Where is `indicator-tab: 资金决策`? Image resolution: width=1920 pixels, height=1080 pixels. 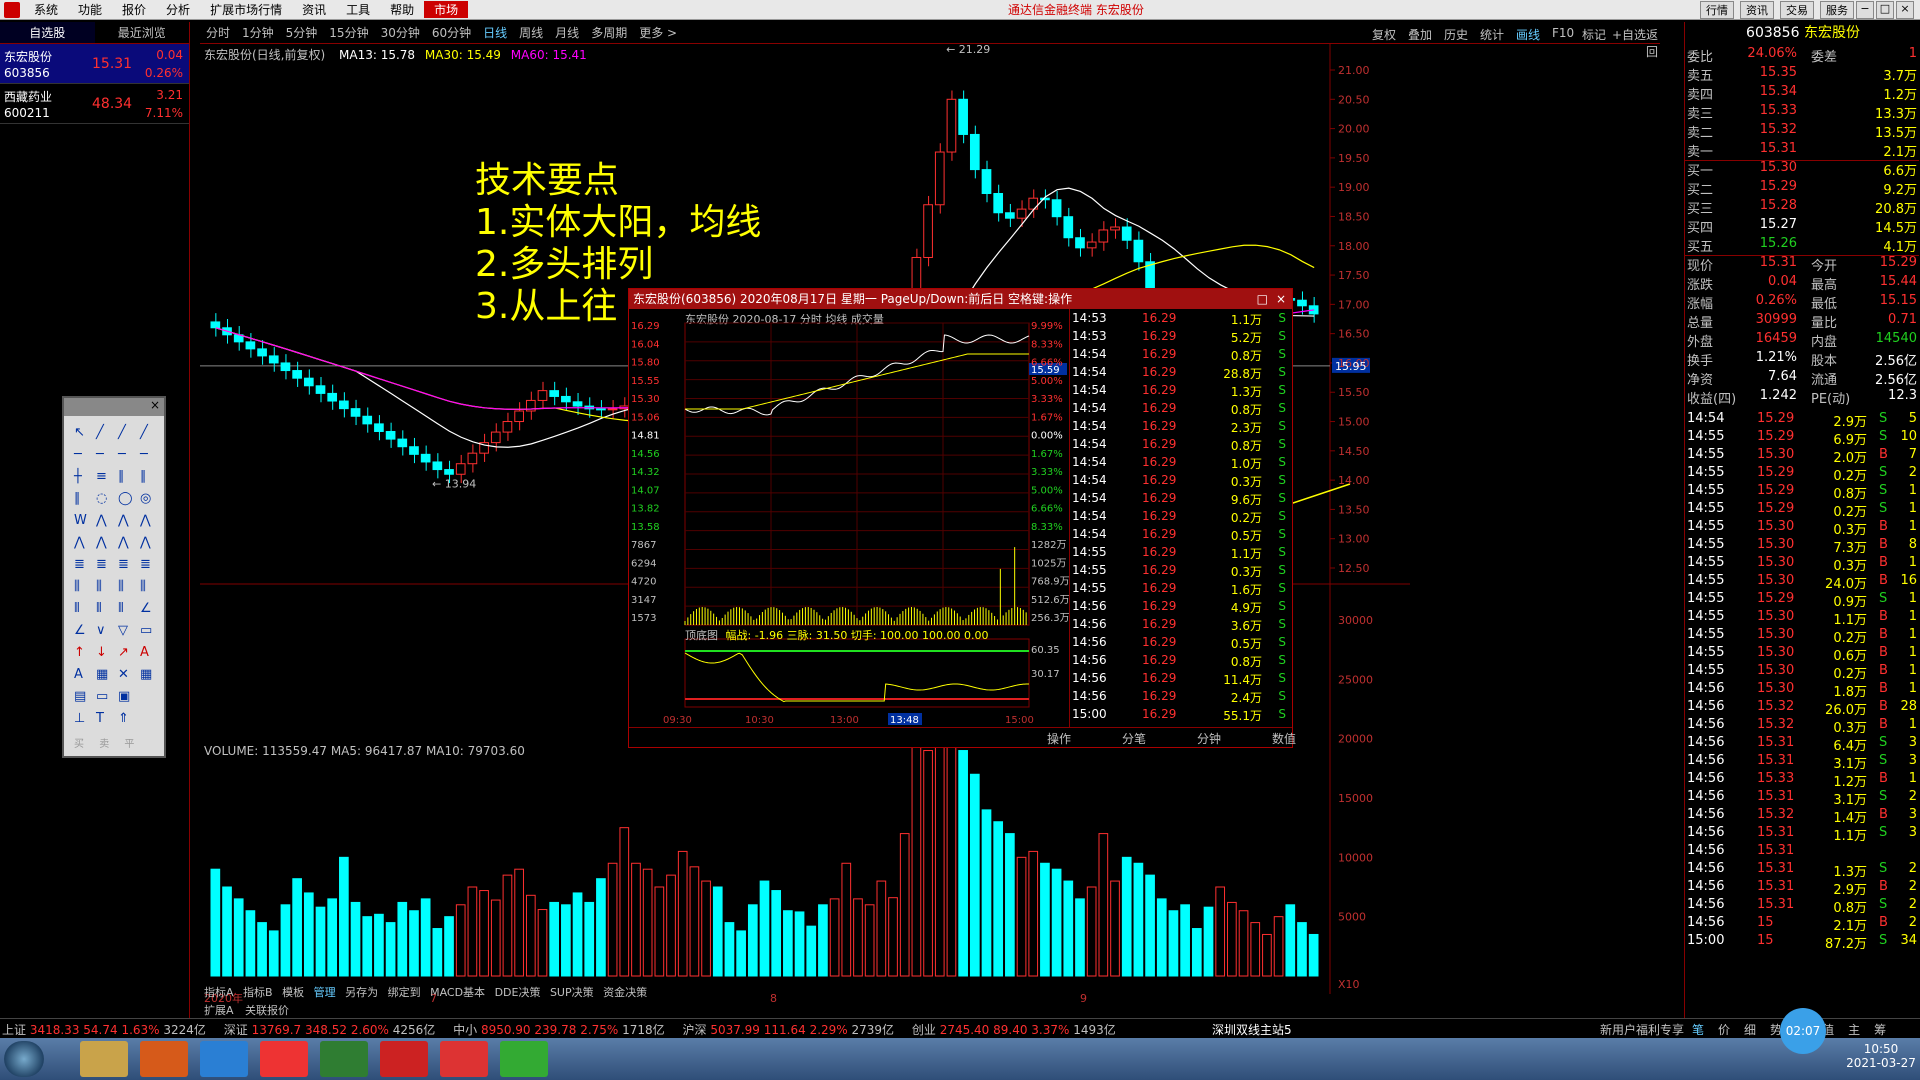
indicator-tab: 资金决策 is located at coordinates (625, 992).